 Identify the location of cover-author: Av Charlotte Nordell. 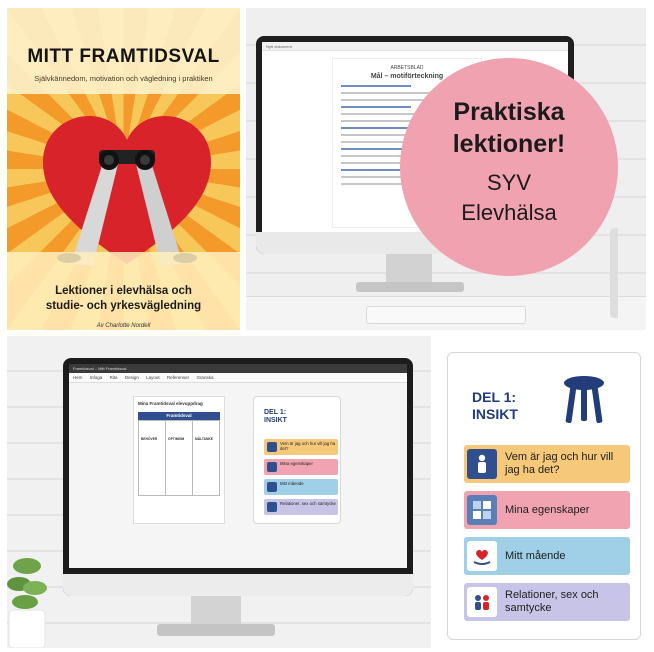
(123, 326).